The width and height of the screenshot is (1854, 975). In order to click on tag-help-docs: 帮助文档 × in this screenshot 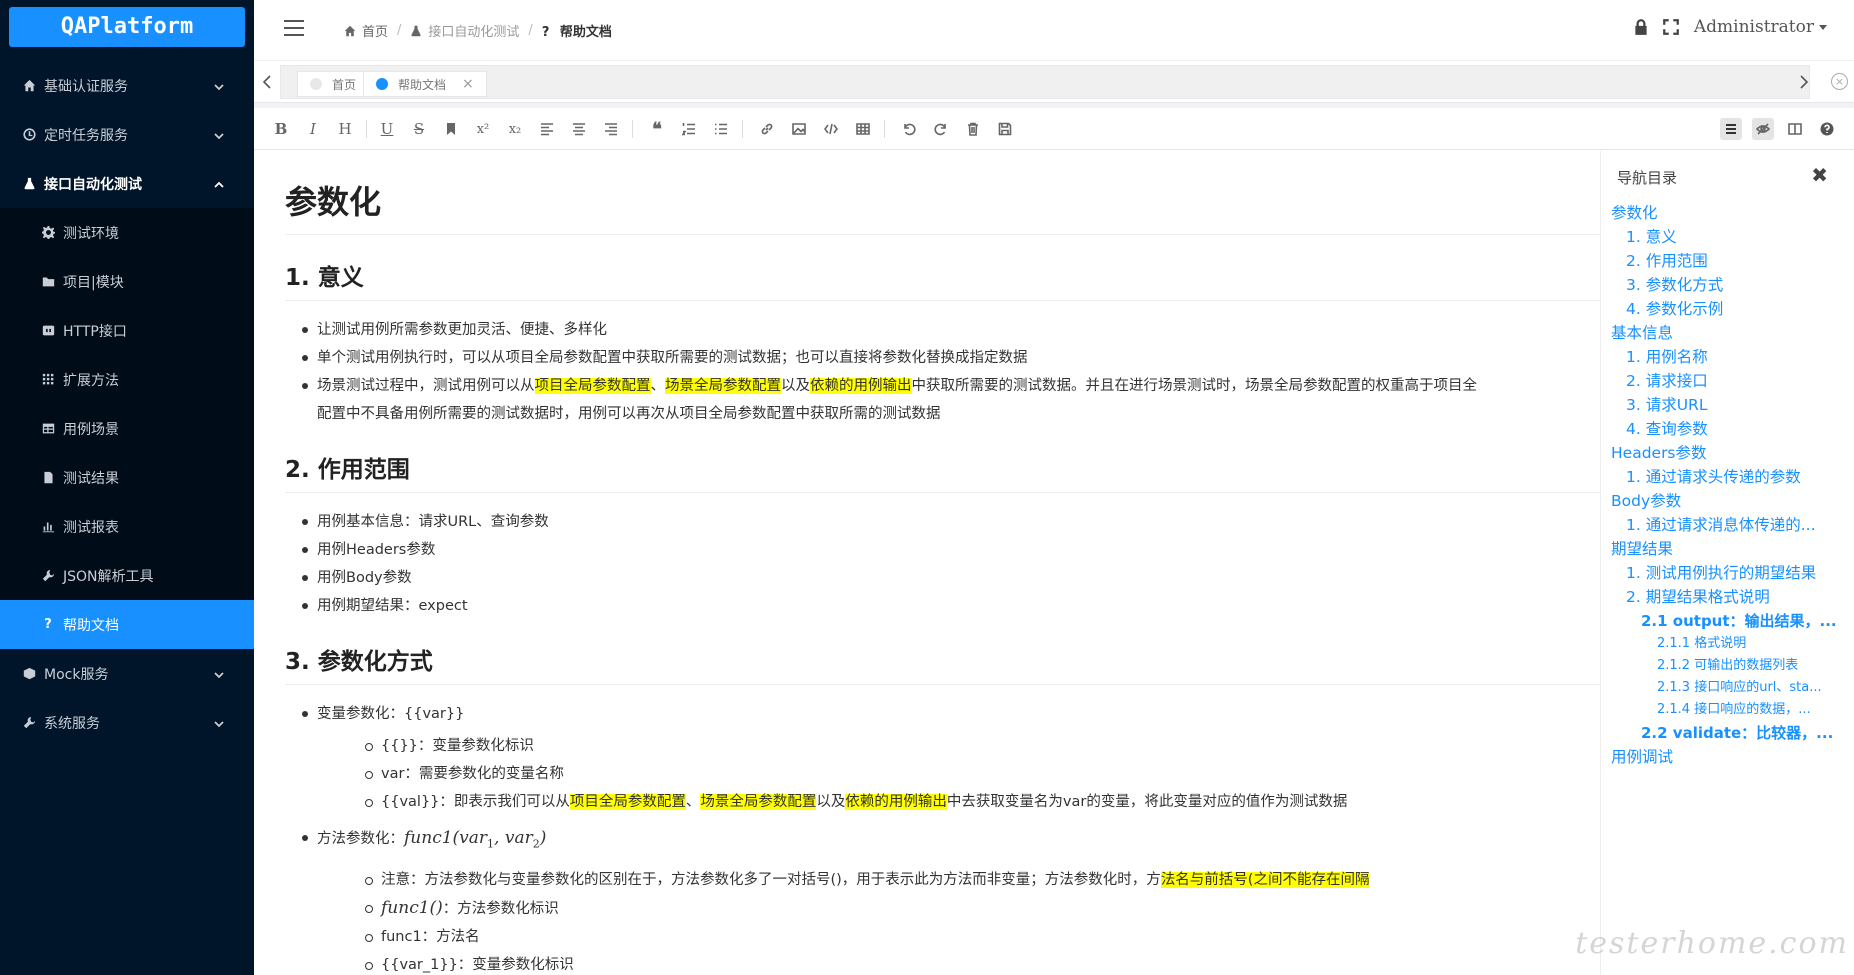, I will do `click(425, 84)`.